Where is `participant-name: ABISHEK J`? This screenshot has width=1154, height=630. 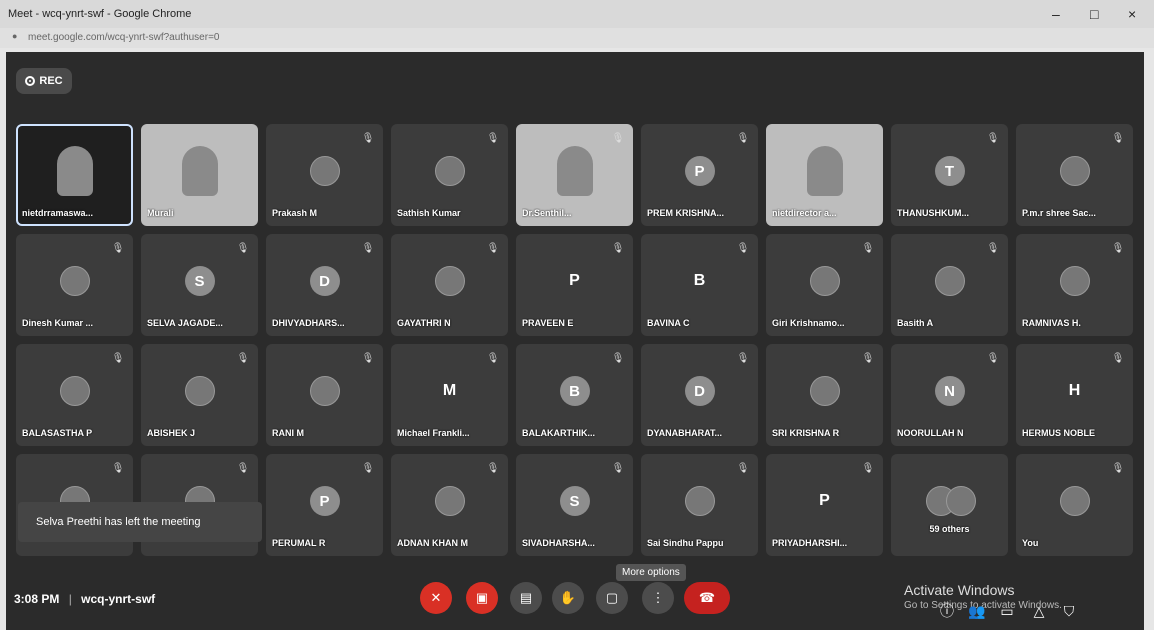
participant-name: ABISHEK J is located at coordinates (171, 433).